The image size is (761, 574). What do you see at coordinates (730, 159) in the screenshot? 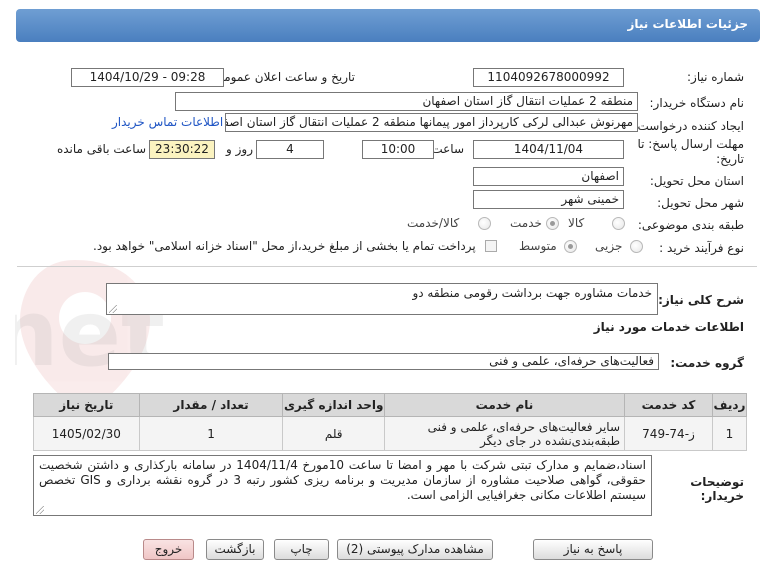
I see `deadline-label-2: تاریخ:` at bounding box center [730, 159].